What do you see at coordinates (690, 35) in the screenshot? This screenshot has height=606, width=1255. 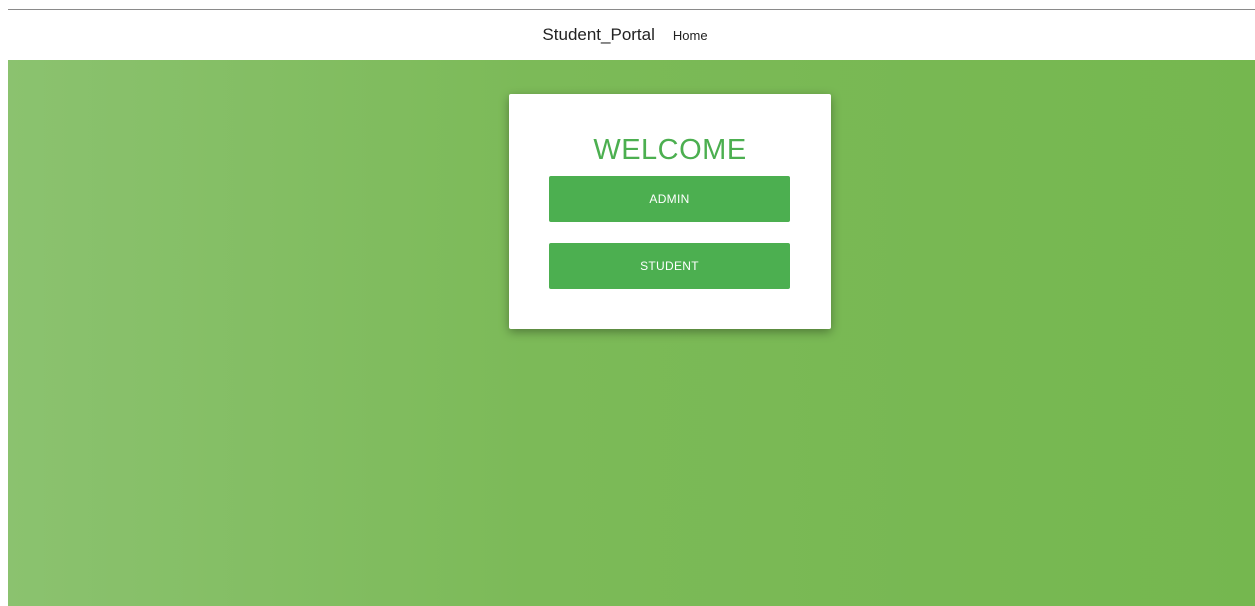 I see `nav-link-home: Home` at bounding box center [690, 35].